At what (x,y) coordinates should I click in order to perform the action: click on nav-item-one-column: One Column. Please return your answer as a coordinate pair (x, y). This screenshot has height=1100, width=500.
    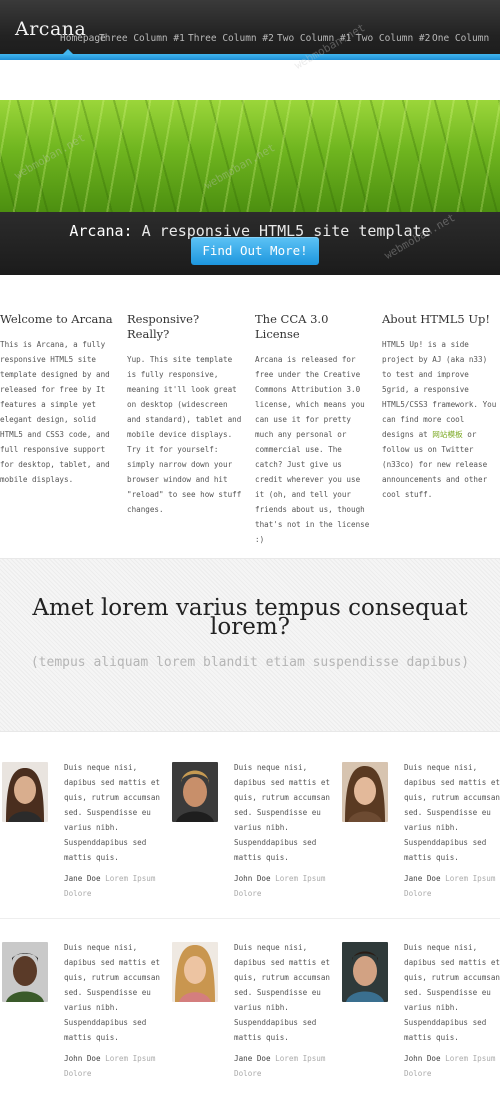
    Looking at the image, I should click on (460, 38).